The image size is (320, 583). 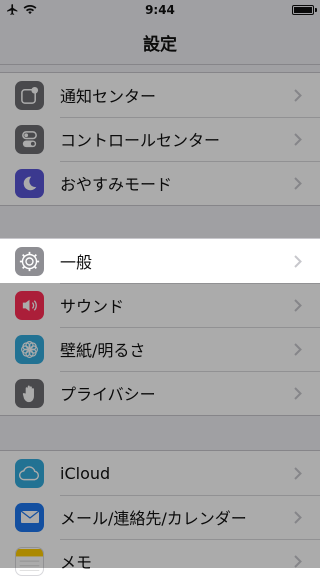 I want to click on settings-row-label: コントロールセンター, so click(x=140, y=140).